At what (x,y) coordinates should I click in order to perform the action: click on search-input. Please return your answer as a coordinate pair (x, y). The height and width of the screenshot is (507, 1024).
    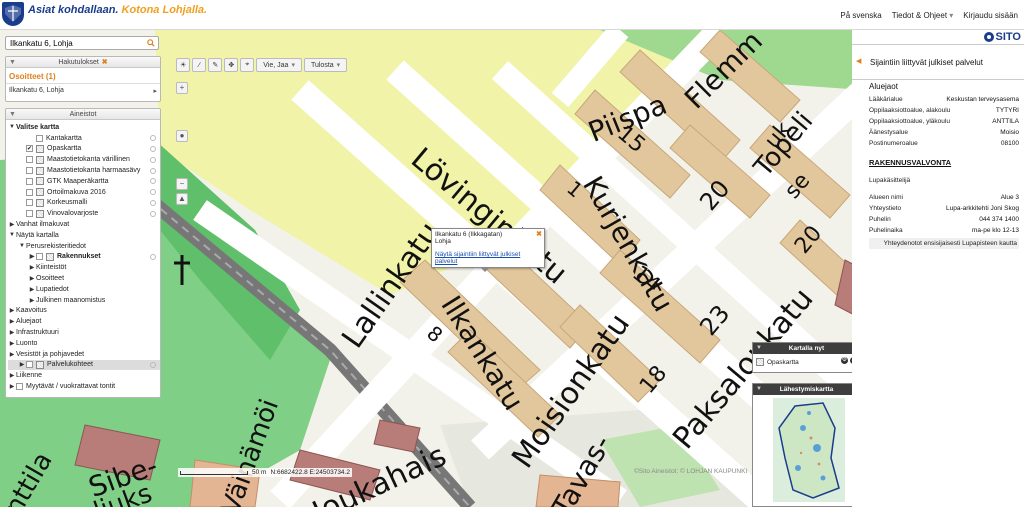
    Looking at the image, I should click on (75, 43).